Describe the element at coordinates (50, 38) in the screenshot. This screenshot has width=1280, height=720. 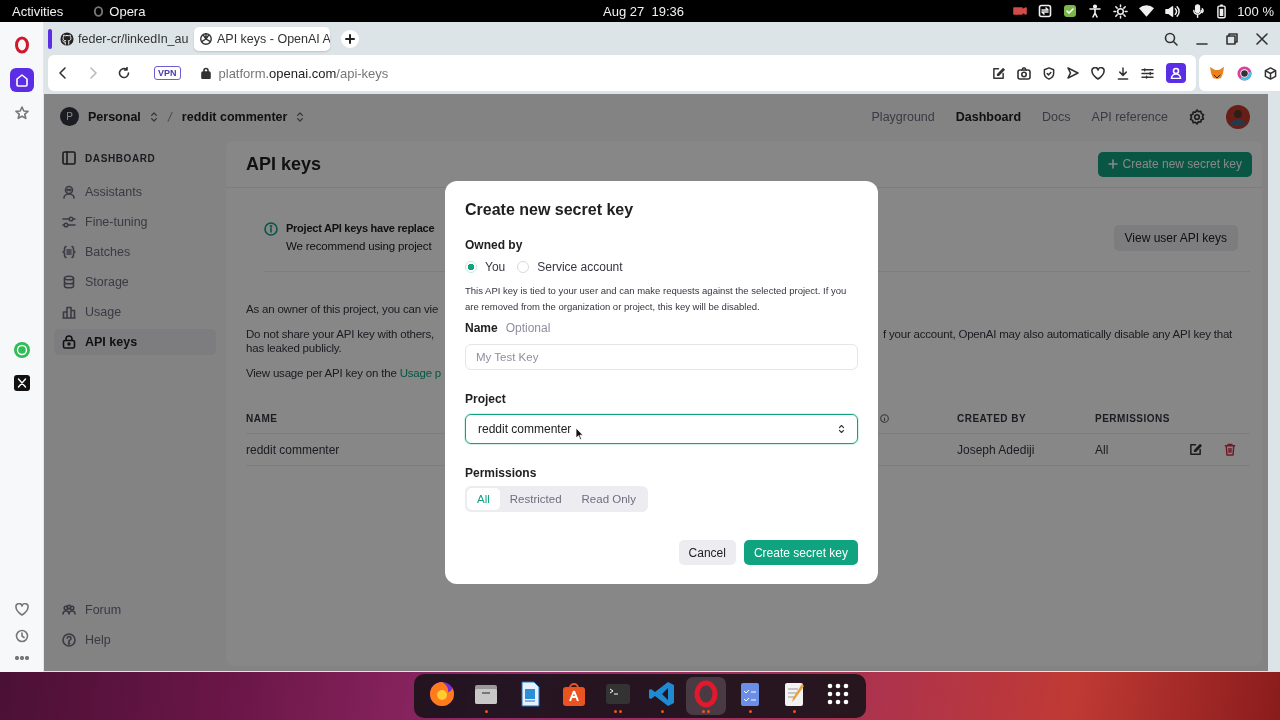
I see `tab-indicator` at that location.